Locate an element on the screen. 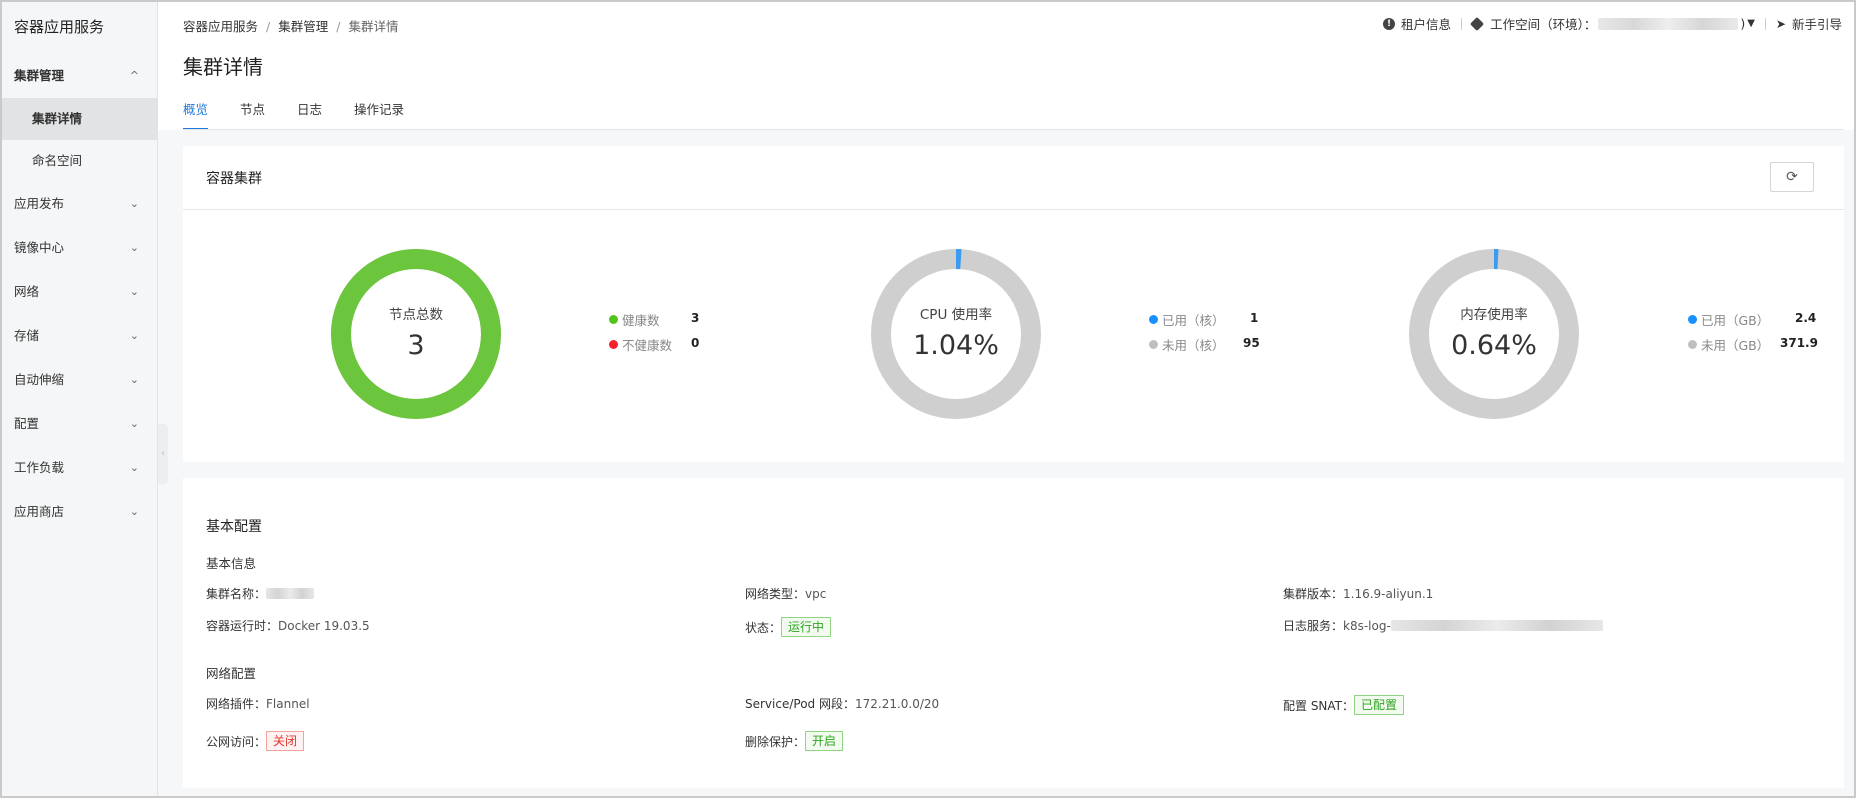 The width and height of the screenshot is (1856, 798). app-title: 容器应用服务 is located at coordinates (59, 27).